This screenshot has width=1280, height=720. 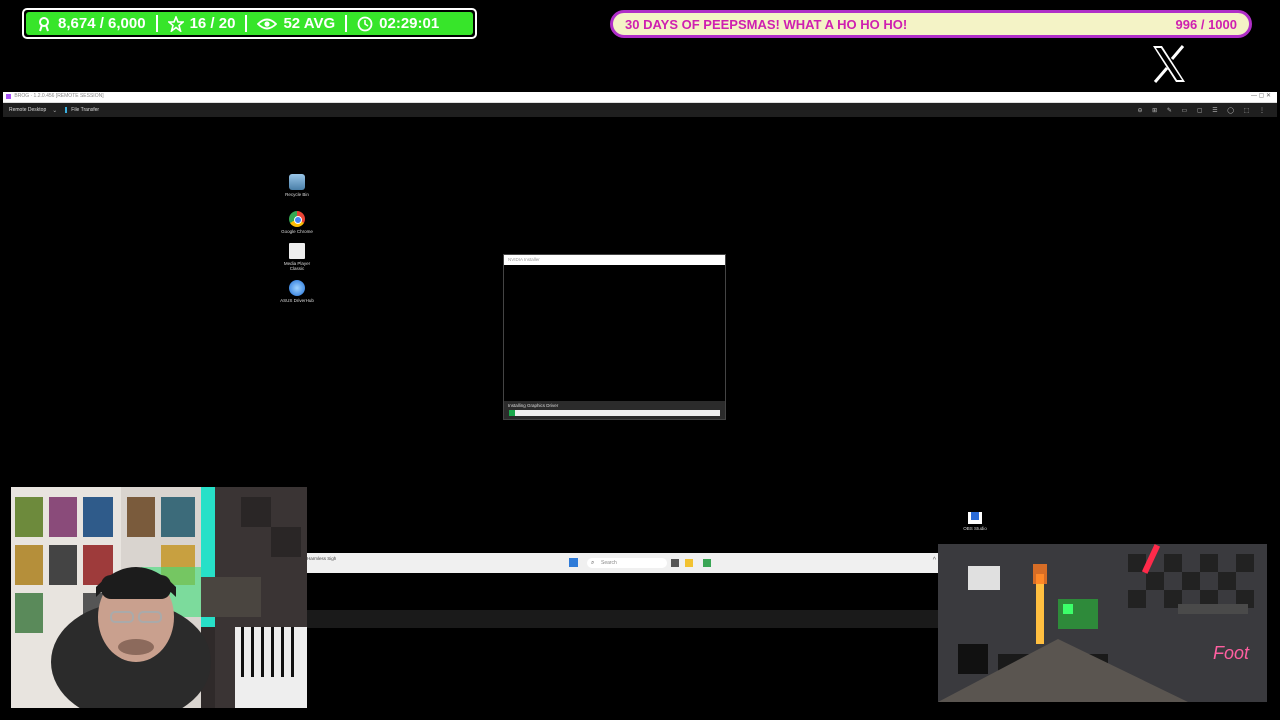 I want to click on desktop-icon-media-player: Media Player Classic, so click(x=297, y=257).